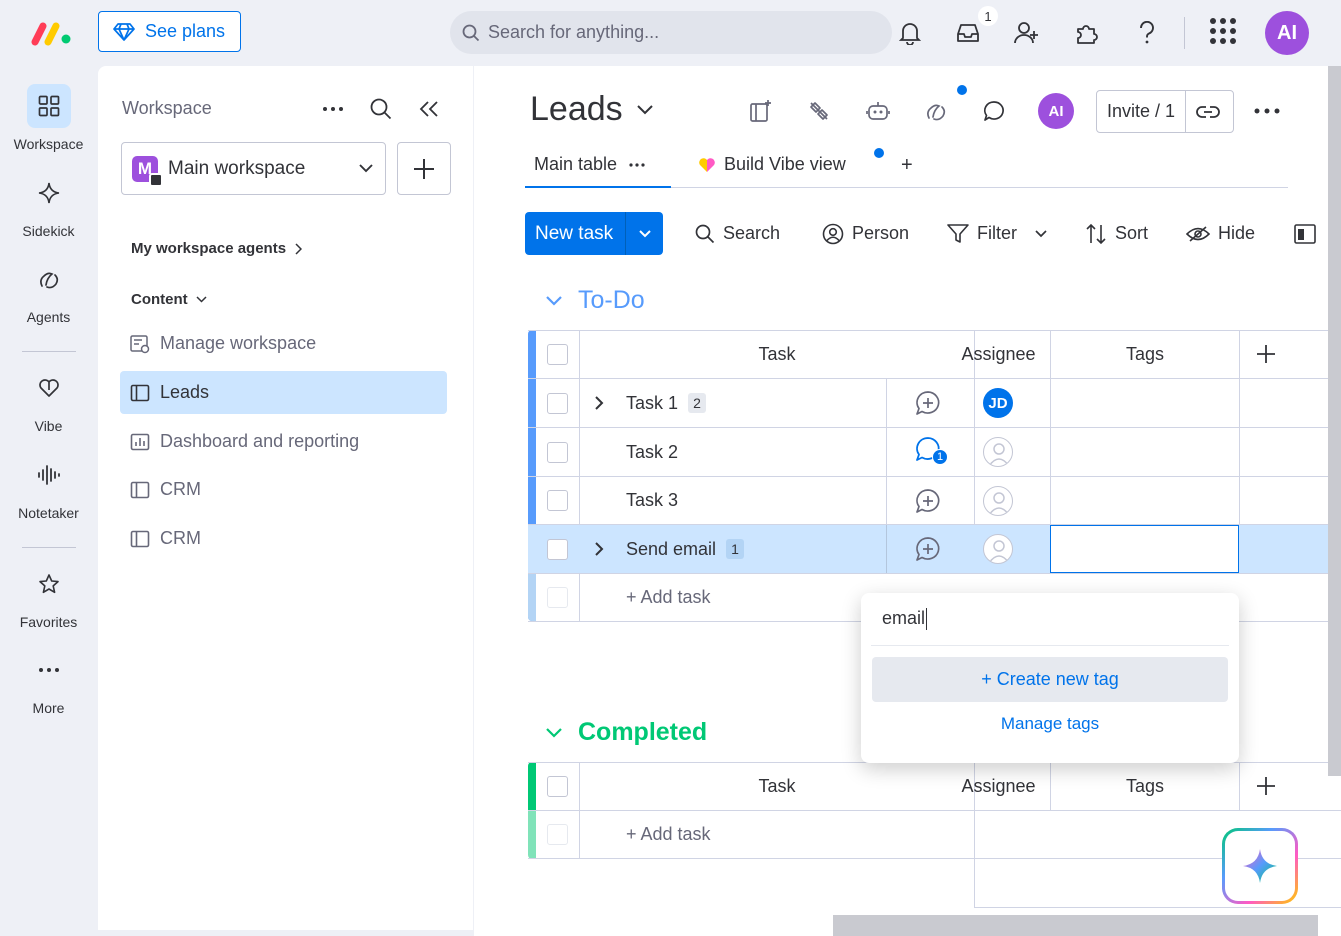 Image resolution: width=1341 pixels, height=936 pixels. What do you see at coordinates (685, 549) in the screenshot?
I see `task-name: Send email 1` at bounding box center [685, 549].